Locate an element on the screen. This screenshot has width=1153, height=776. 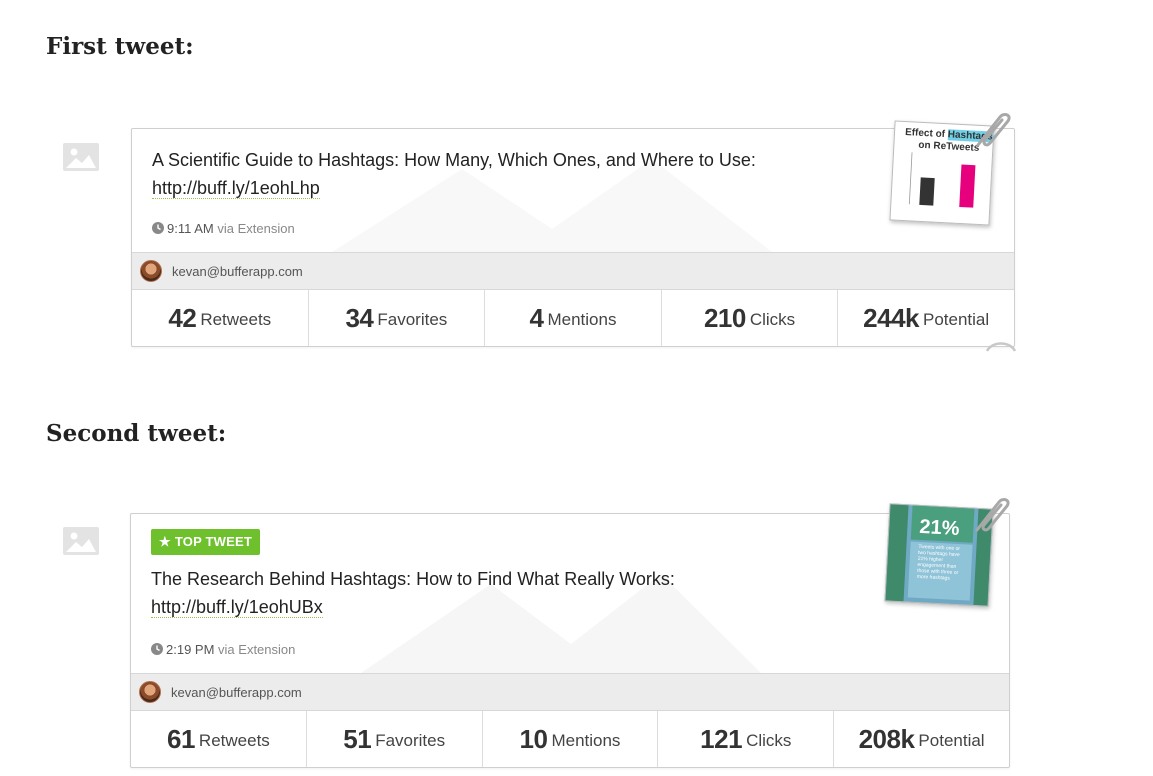
stat-mentions: 10 Mentions is located at coordinates (569, 739).